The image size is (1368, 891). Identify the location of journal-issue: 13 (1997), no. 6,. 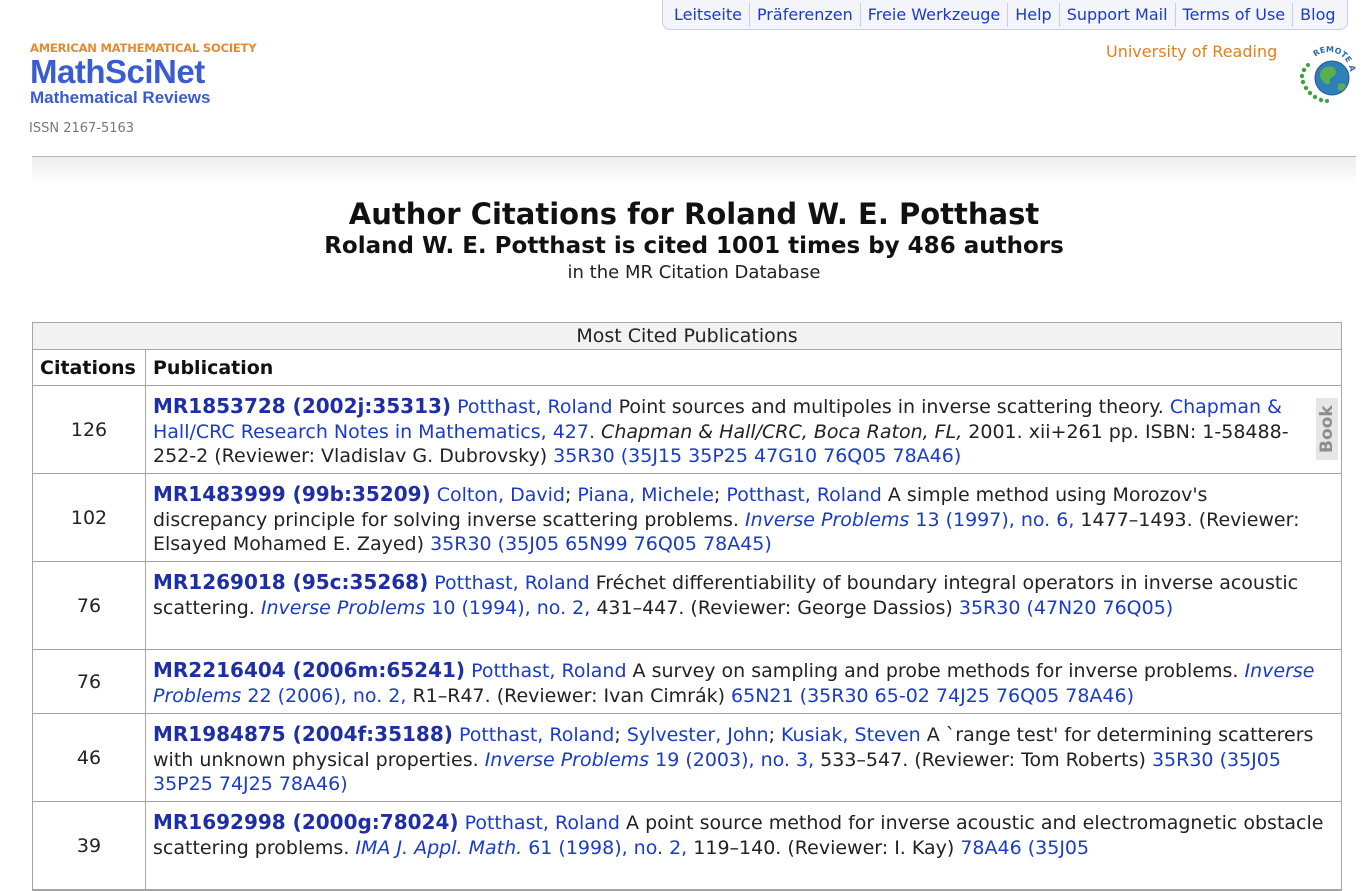
(992, 519).